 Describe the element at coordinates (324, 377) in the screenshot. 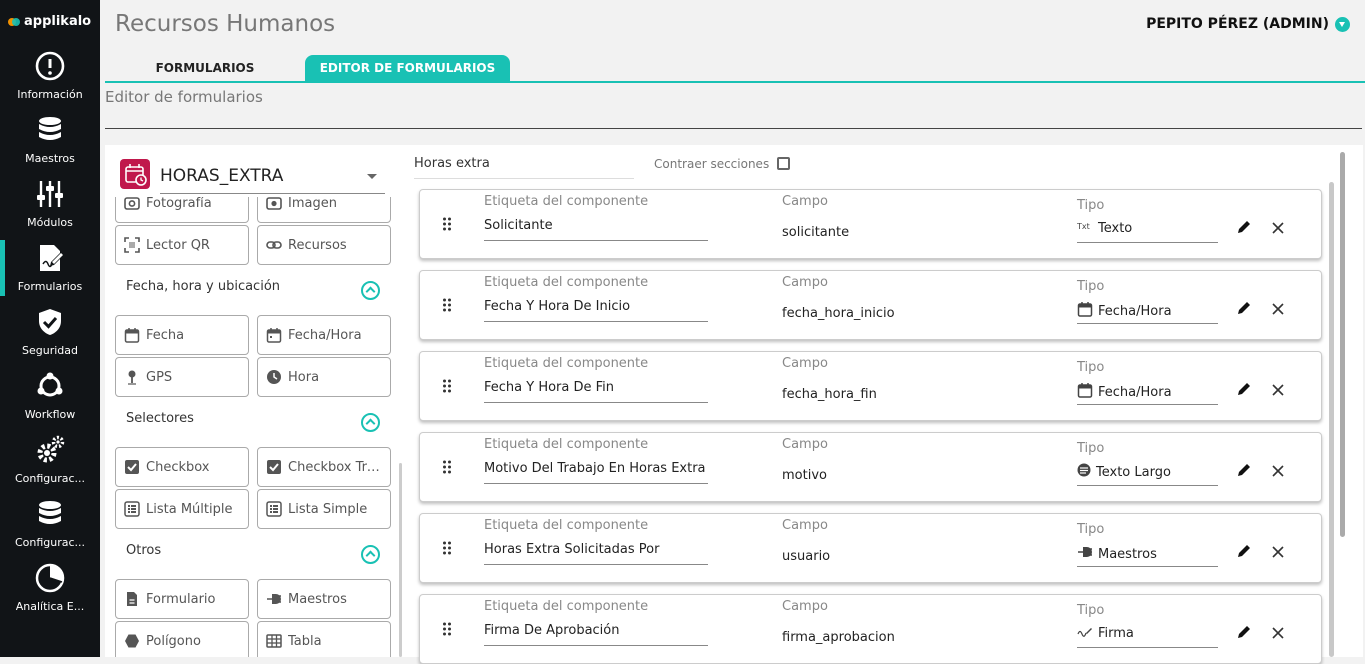

I see `palette-item: Hora` at that location.